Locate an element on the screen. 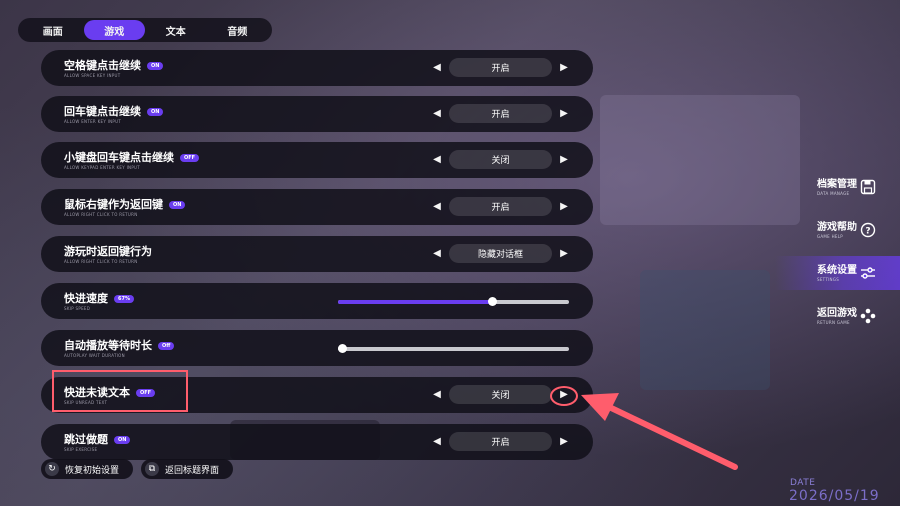  tab-audio: 音频 is located at coordinates (238, 30).